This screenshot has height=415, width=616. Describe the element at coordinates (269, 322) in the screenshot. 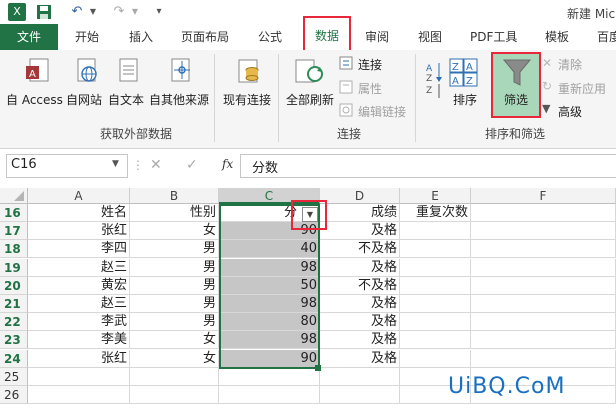

I see `cell-c22: 80` at that location.